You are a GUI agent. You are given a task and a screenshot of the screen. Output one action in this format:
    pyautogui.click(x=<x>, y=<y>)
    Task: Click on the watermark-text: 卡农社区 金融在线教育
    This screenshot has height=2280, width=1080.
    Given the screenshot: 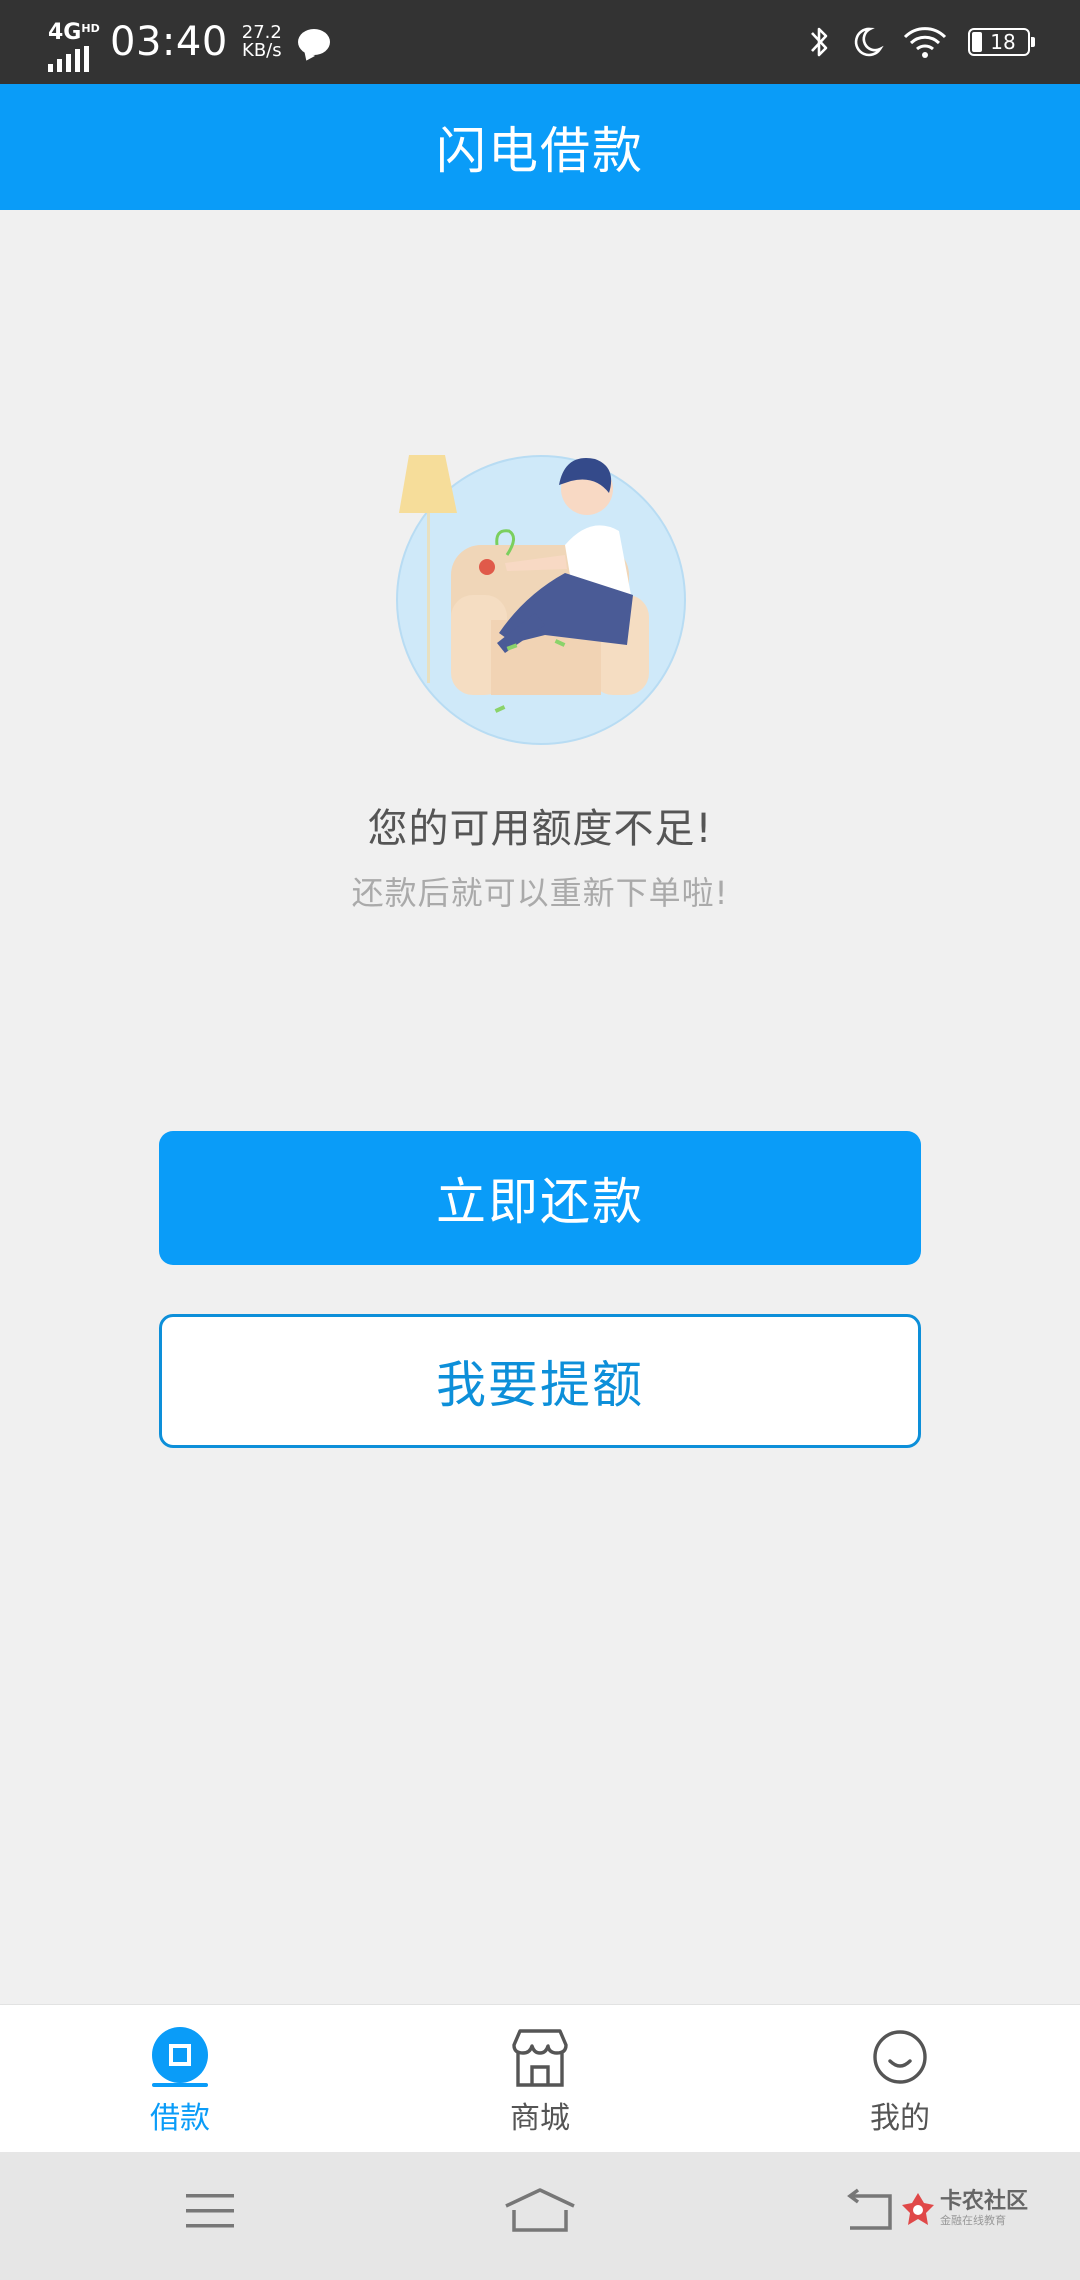 What is the action you would take?
    pyautogui.click(x=984, y=2209)
    